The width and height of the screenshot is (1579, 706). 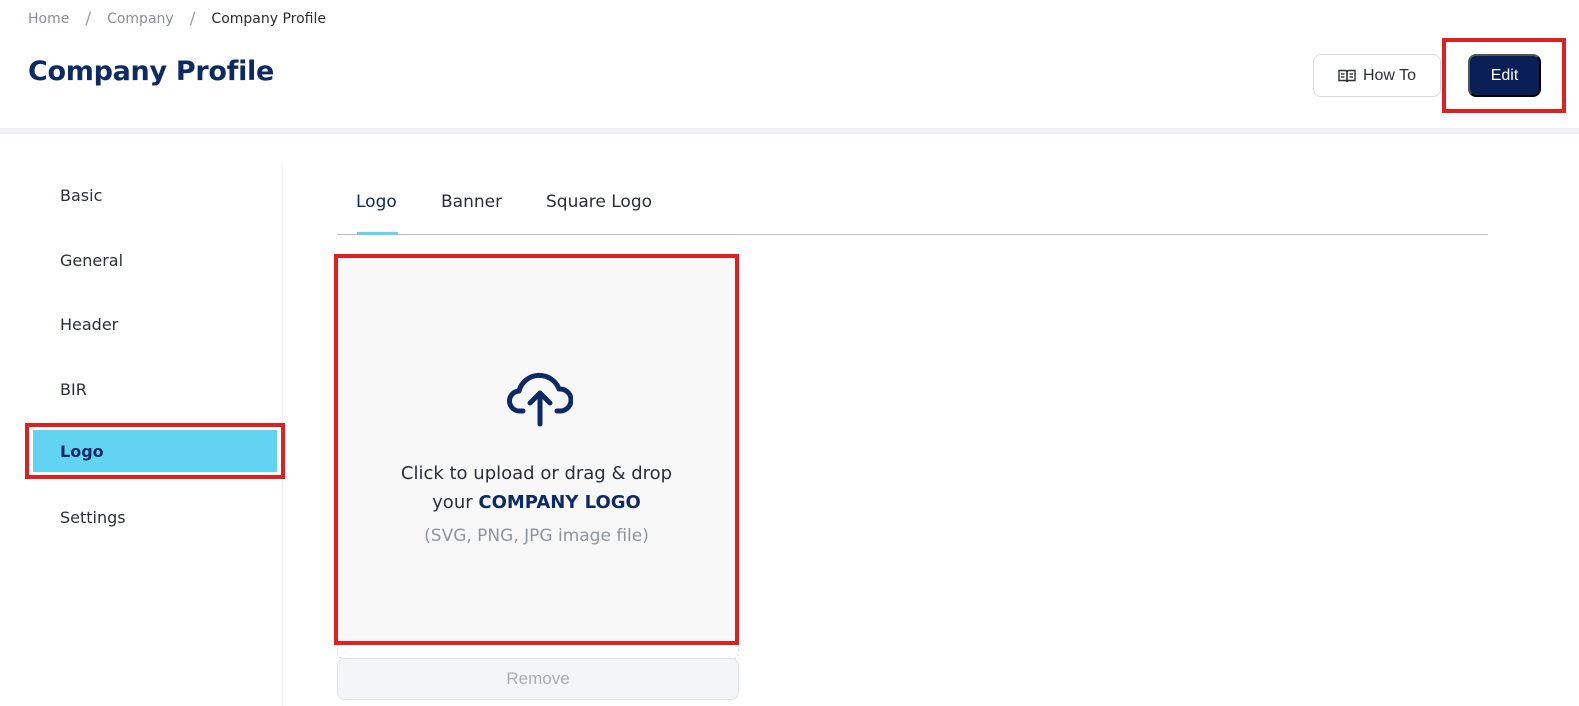 I want to click on header-divider, so click(x=789, y=131).